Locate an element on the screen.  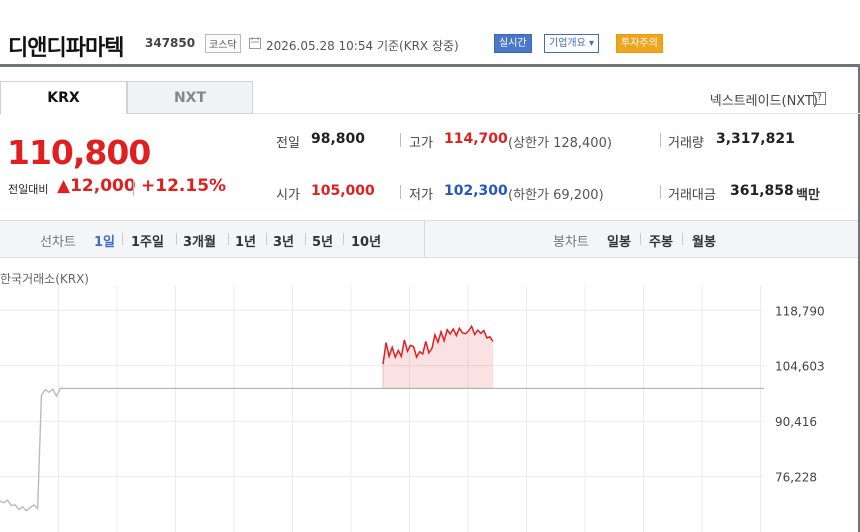
y-tick-label: 90,416 is located at coordinates (796, 422).